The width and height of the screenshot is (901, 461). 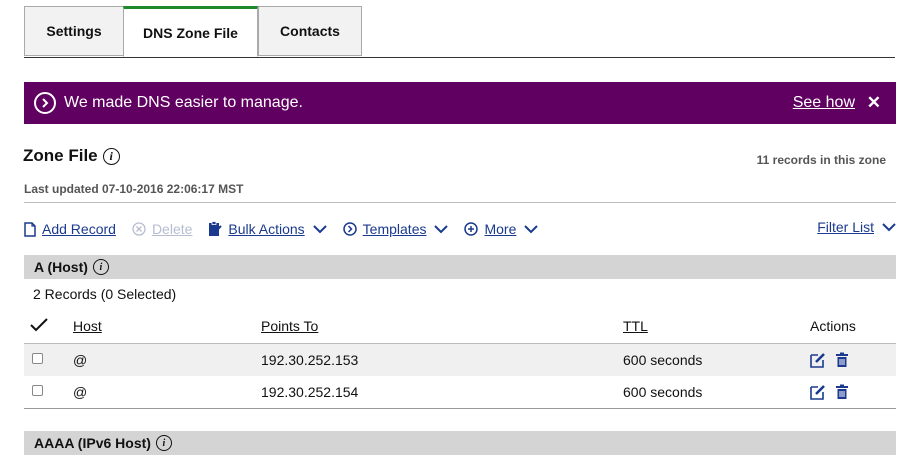 What do you see at coordinates (60, 155) in the screenshot?
I see `zone-file-title: Zone File` at bounding box center [60, 155].